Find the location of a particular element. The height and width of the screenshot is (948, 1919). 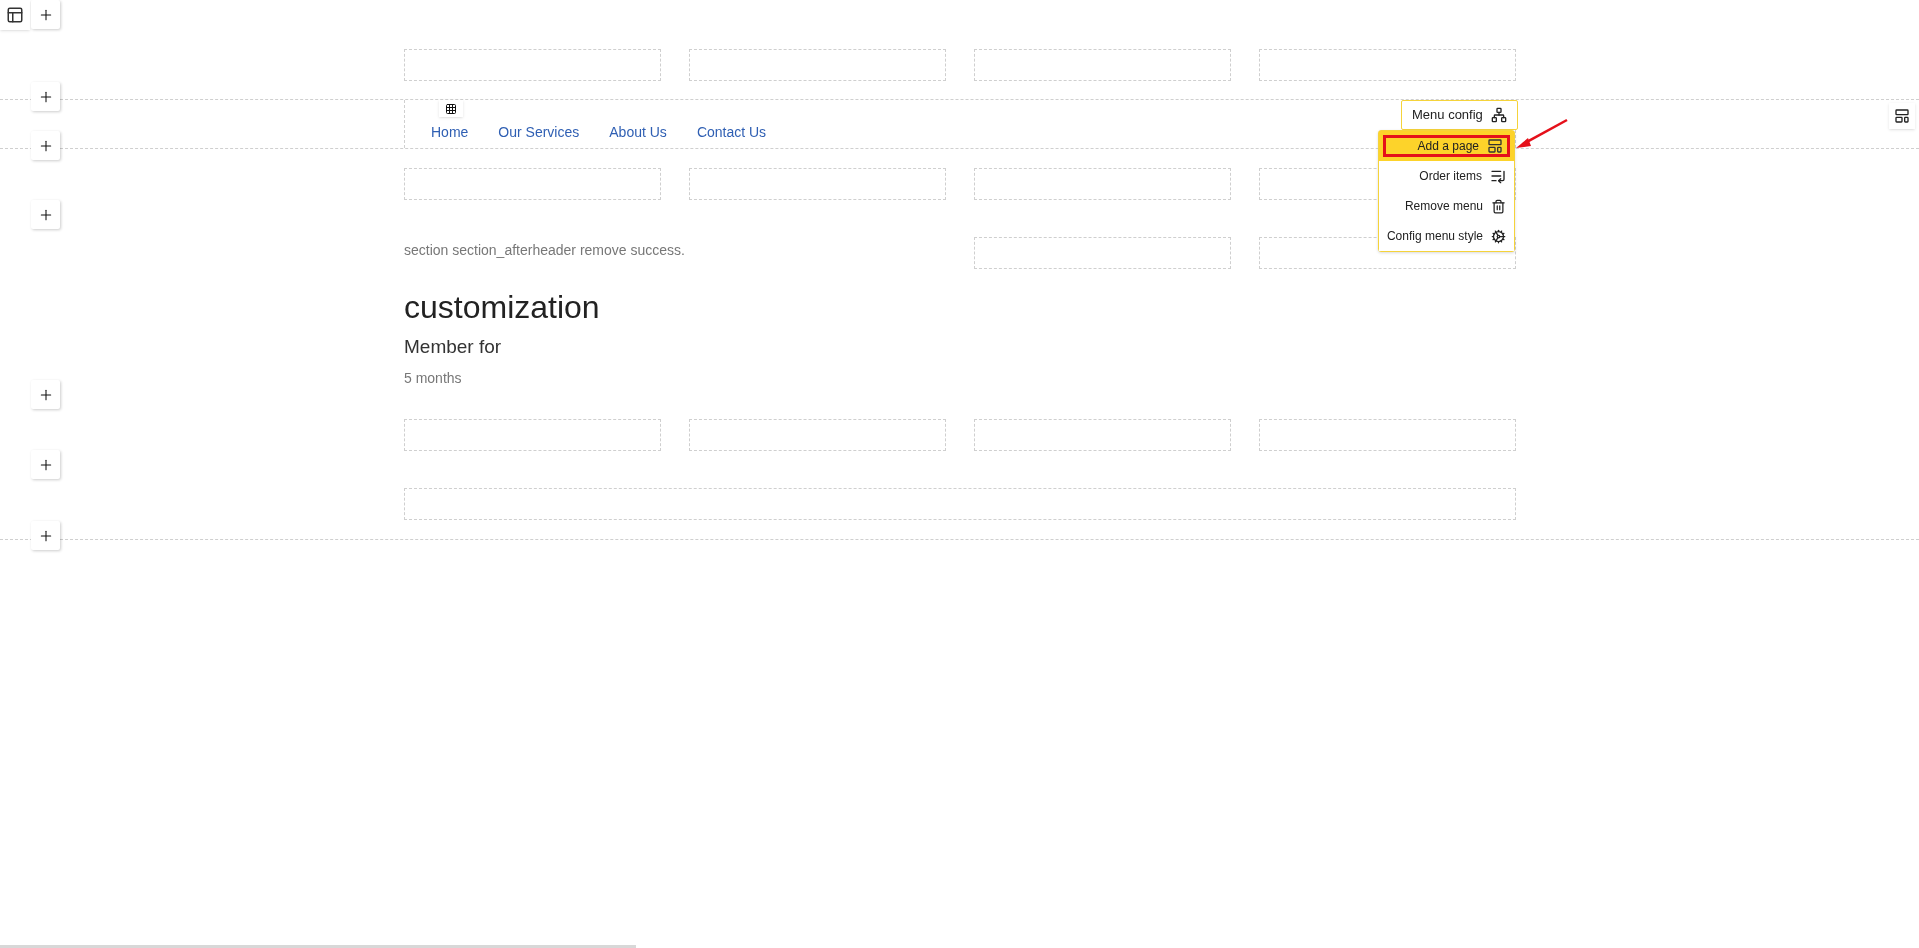

menu-item-label: Add a page is located at coordinates (1448, 146).